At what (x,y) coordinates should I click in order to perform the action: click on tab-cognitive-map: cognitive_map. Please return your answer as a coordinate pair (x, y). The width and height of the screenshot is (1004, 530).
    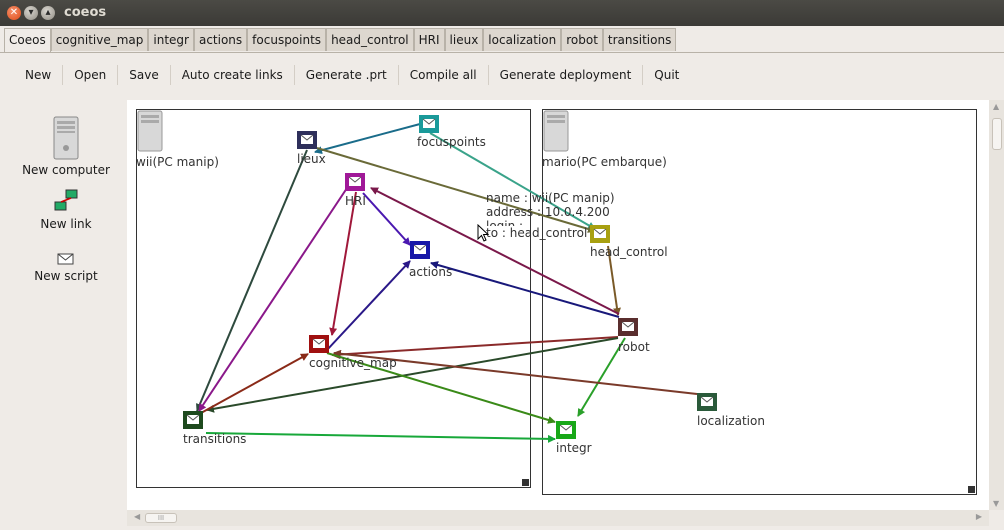
    Looking at the image, I should click on (99, 39).